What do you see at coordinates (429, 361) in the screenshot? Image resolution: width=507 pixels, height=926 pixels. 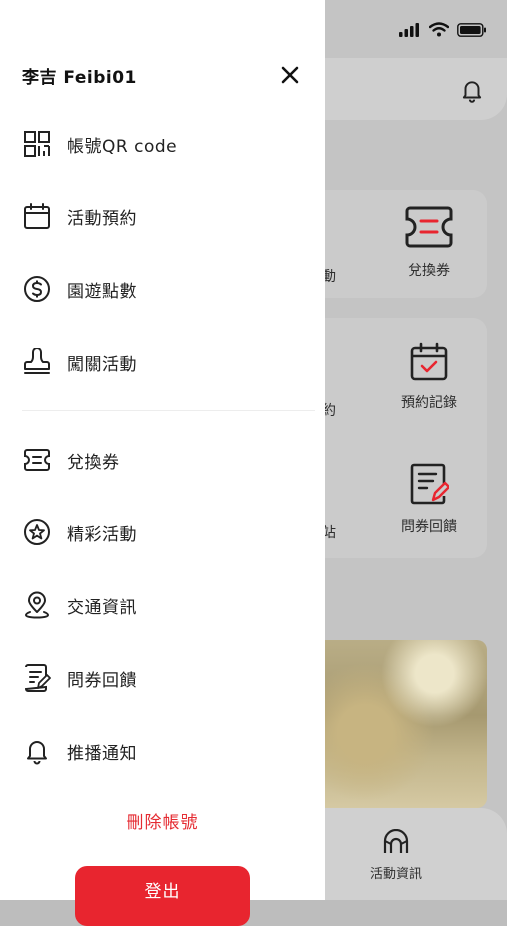 I see `calendar-check-icon` at bounding box center [429, 361].